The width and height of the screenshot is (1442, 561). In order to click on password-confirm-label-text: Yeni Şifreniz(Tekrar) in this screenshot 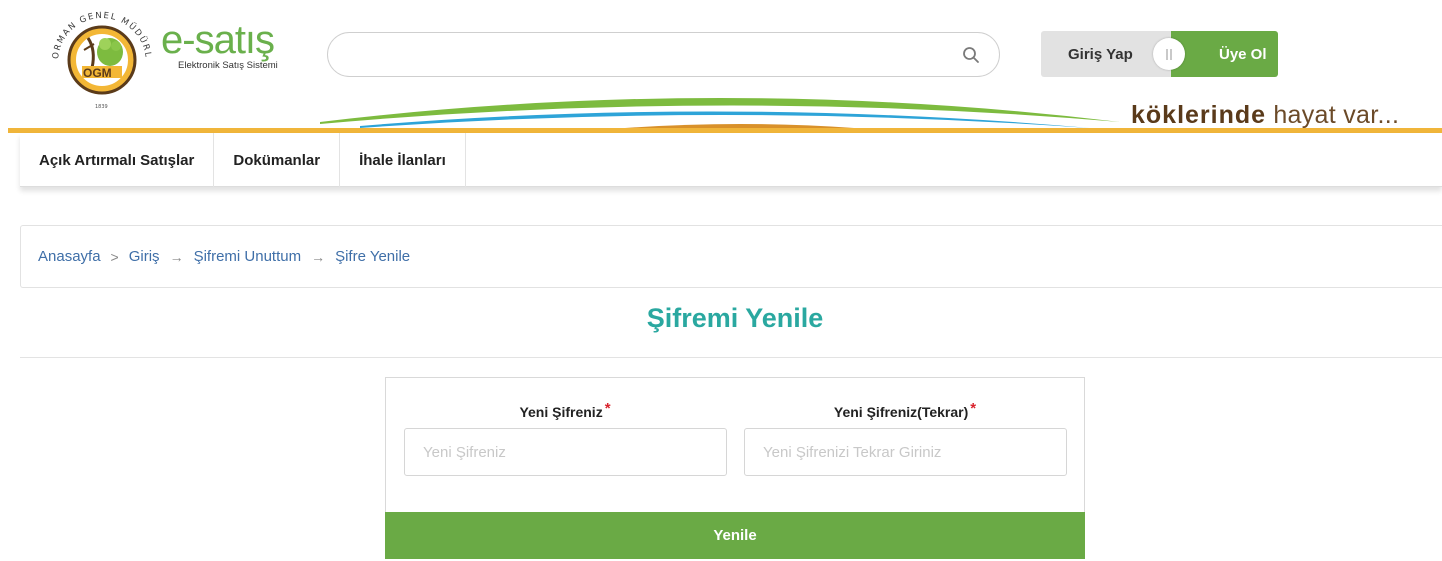, I will do `click(901, 412)`.